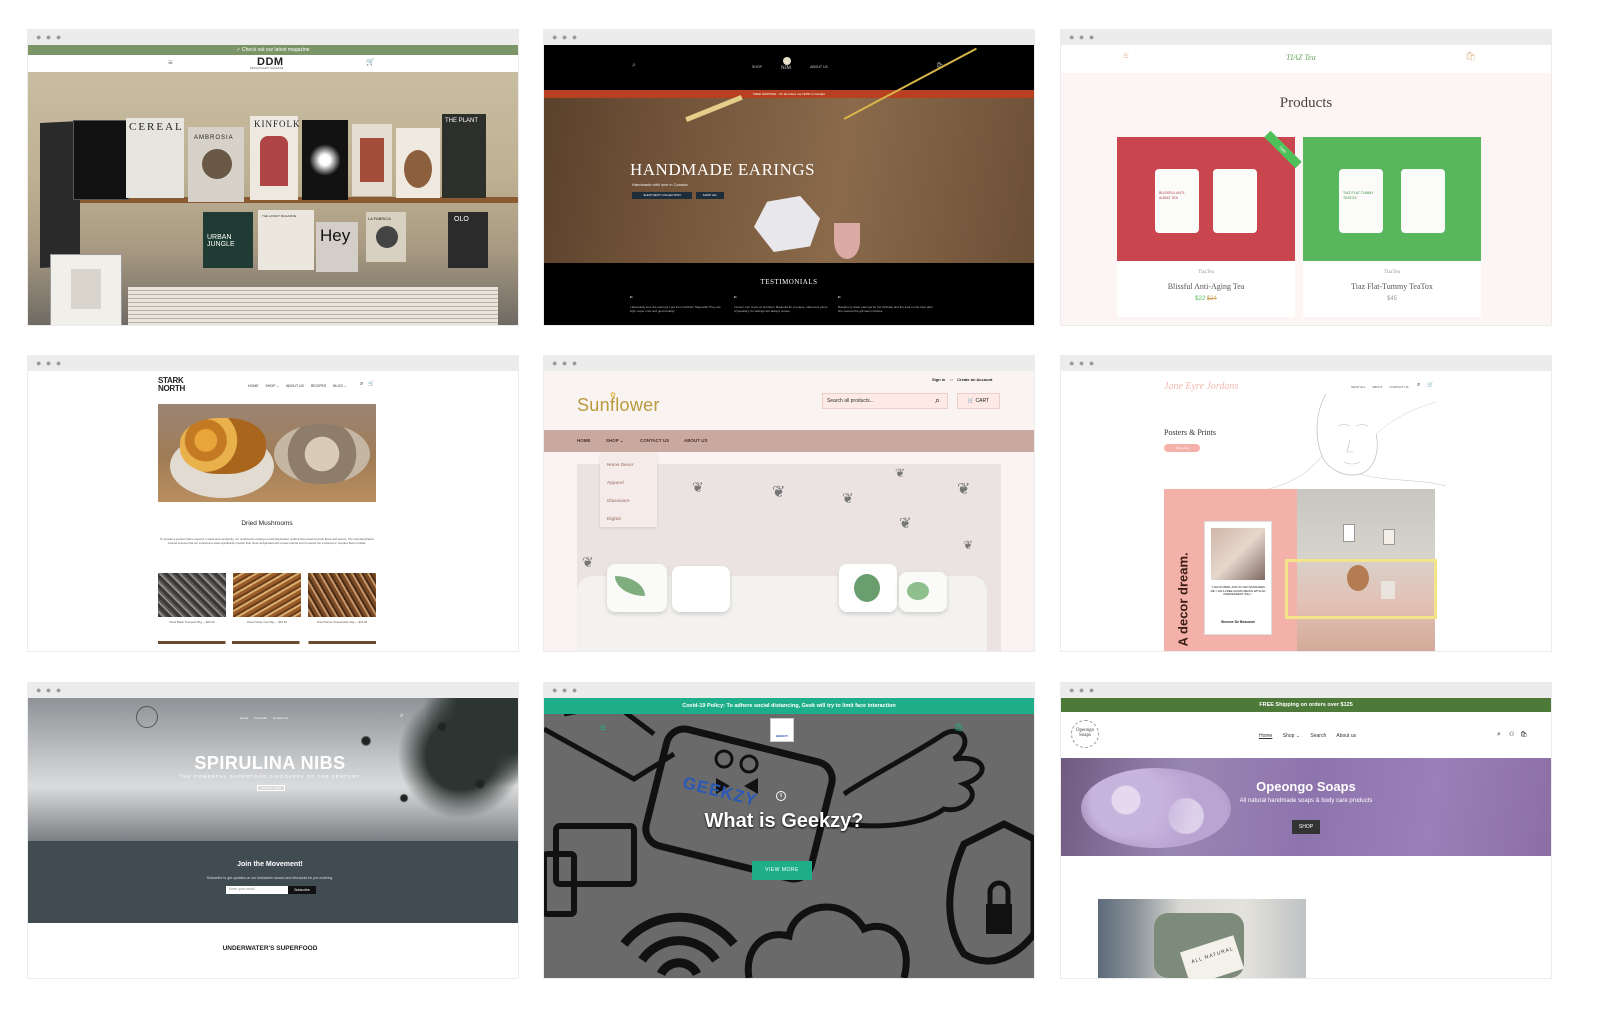 The height and width of the screenshot is (1018, 1600). What do you see at coordinates (781, 796) in the screenshot?
I see `pause-icon: ‖` at bounding box center [781, 796].